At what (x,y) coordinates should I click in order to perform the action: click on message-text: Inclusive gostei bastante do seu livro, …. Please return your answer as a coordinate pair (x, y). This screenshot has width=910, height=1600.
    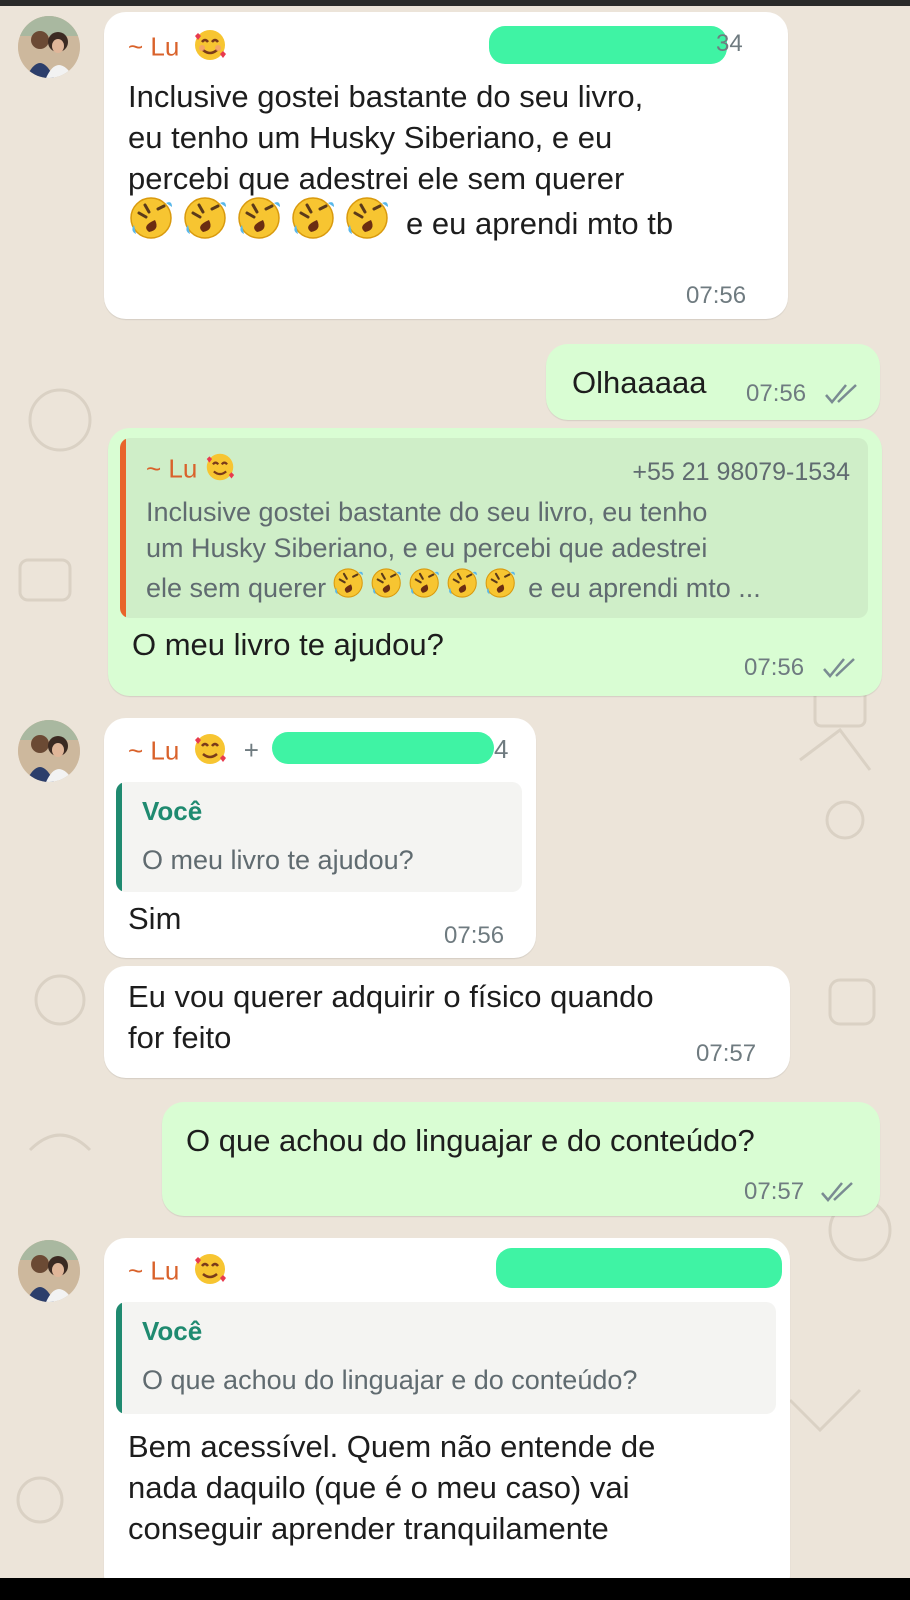
    Looking at the image, I should click on (400, 161).